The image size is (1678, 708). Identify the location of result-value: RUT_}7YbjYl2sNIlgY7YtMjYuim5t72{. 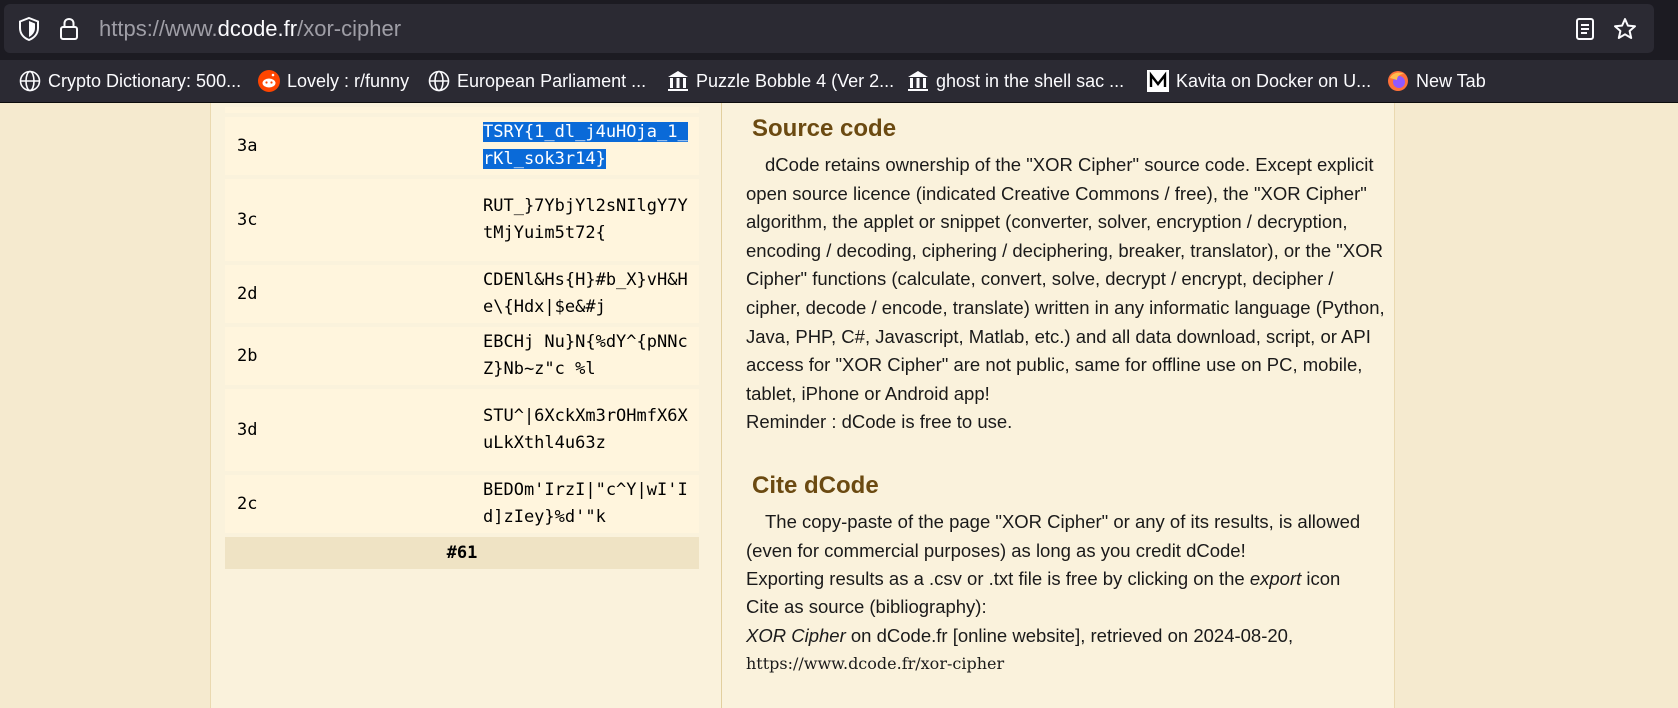
(588, 220).